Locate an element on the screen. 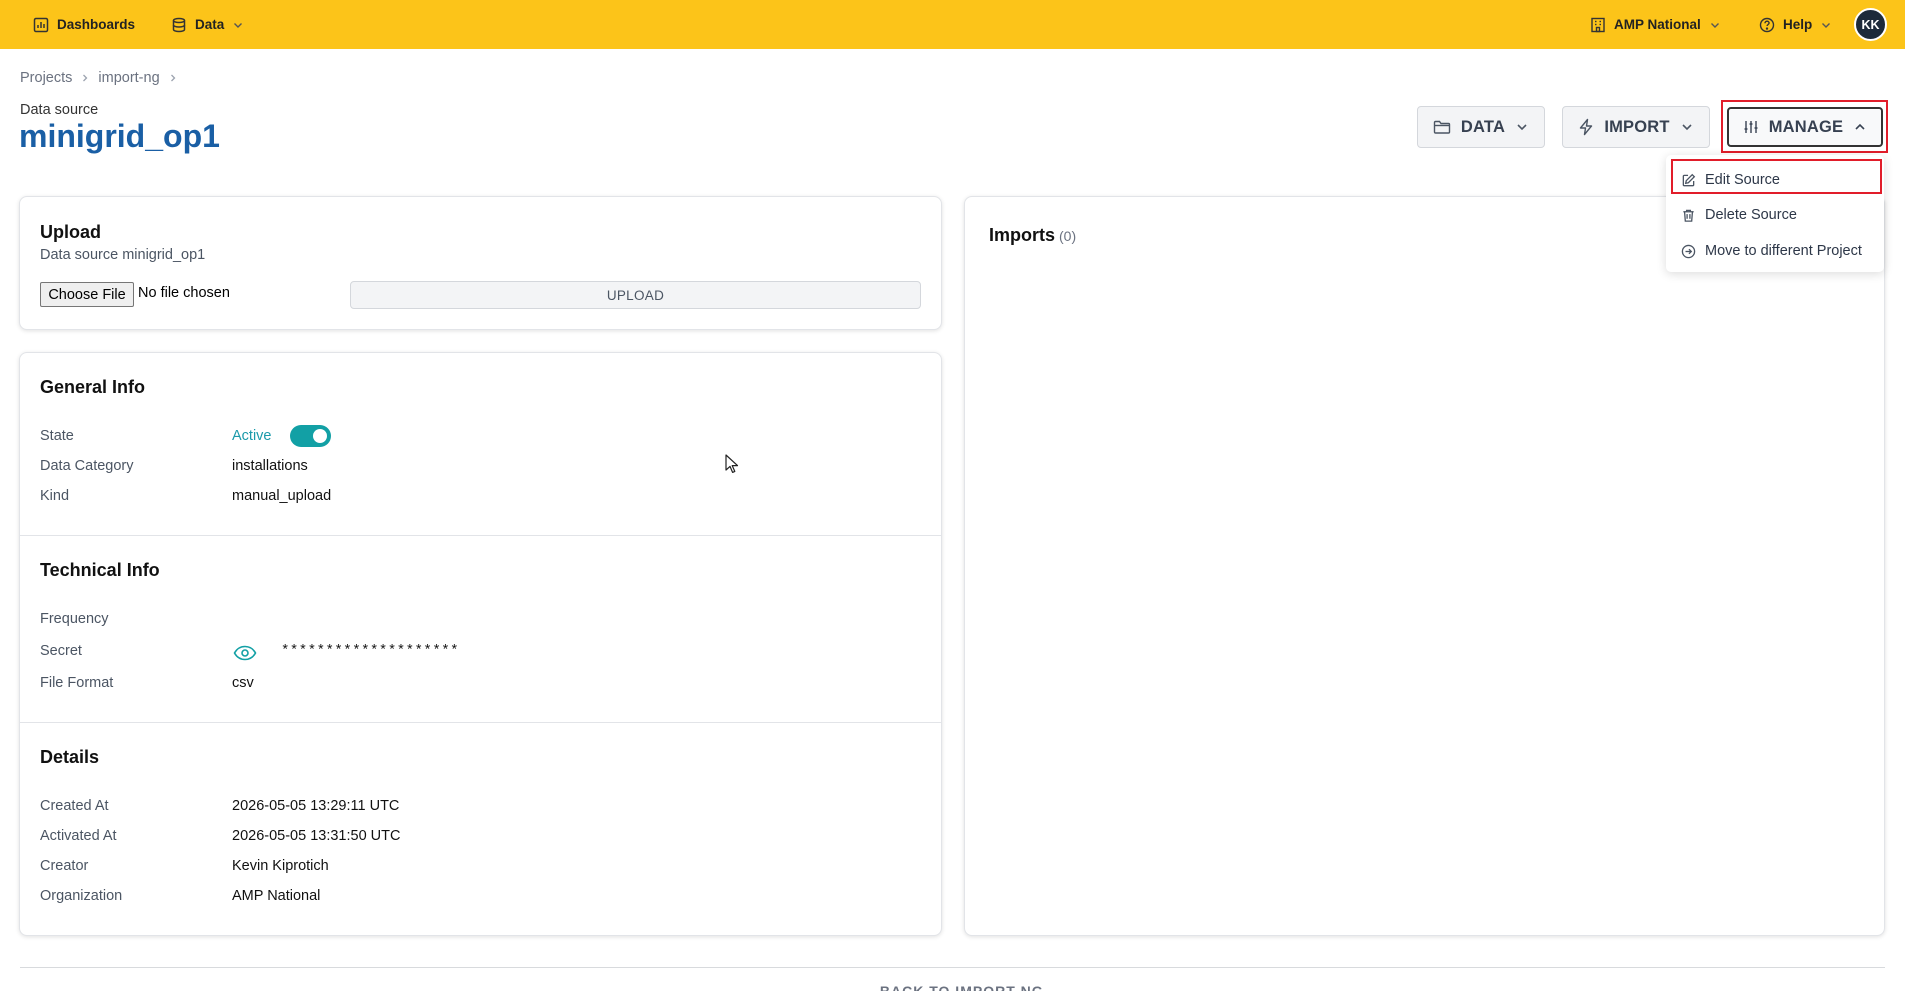 The image size is (1905, 991). footer-divider is located at coordinates (952, 967).